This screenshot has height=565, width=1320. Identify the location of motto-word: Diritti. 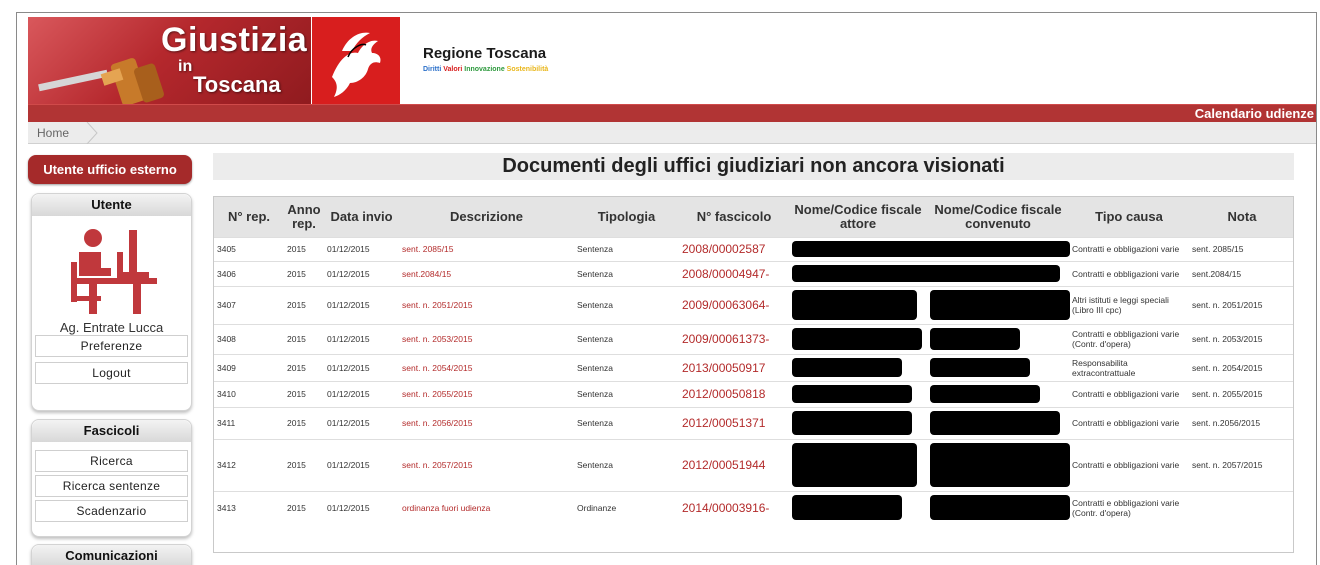
(432, 69).